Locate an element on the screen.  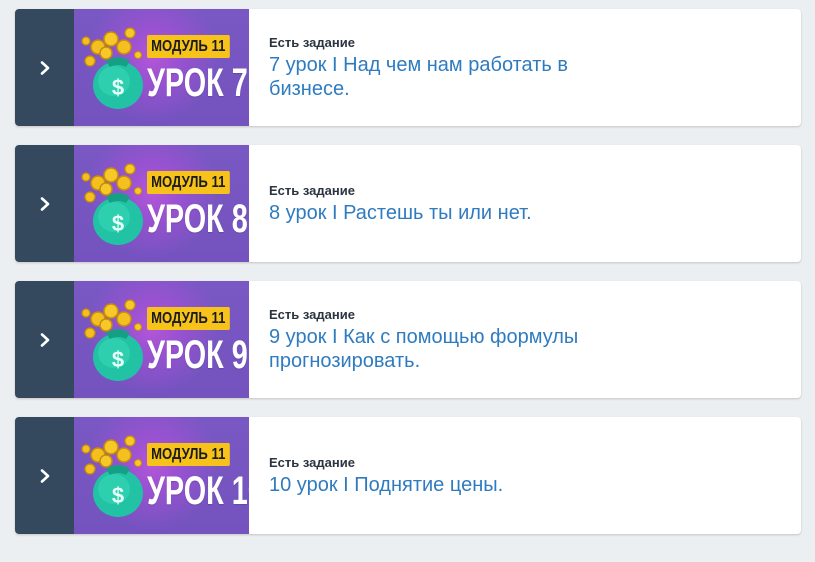
lesson-thumbnail: $ МОДУЛЬ 11 УРОК 9 is located at coordinates (161, 339).